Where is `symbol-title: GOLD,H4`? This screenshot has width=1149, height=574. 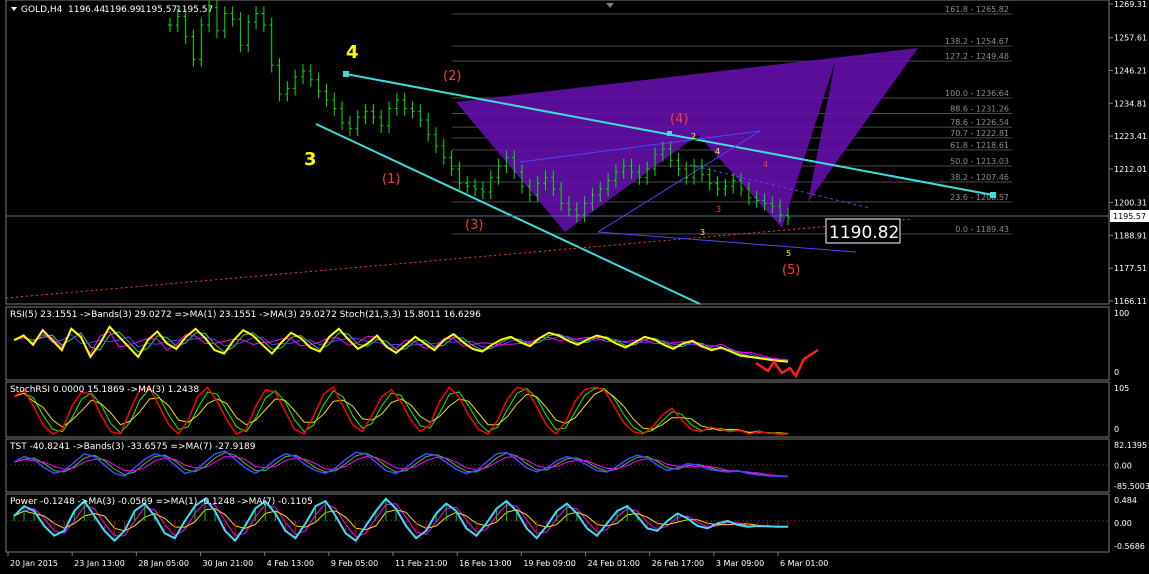
symbol-title: GOLD,H4 is located at coordinates (42, 10).